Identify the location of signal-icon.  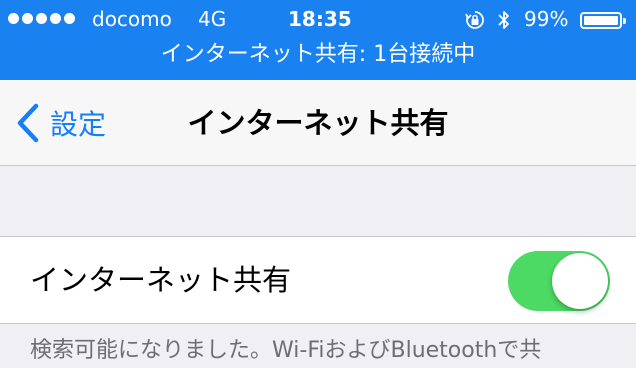
(41, 18).